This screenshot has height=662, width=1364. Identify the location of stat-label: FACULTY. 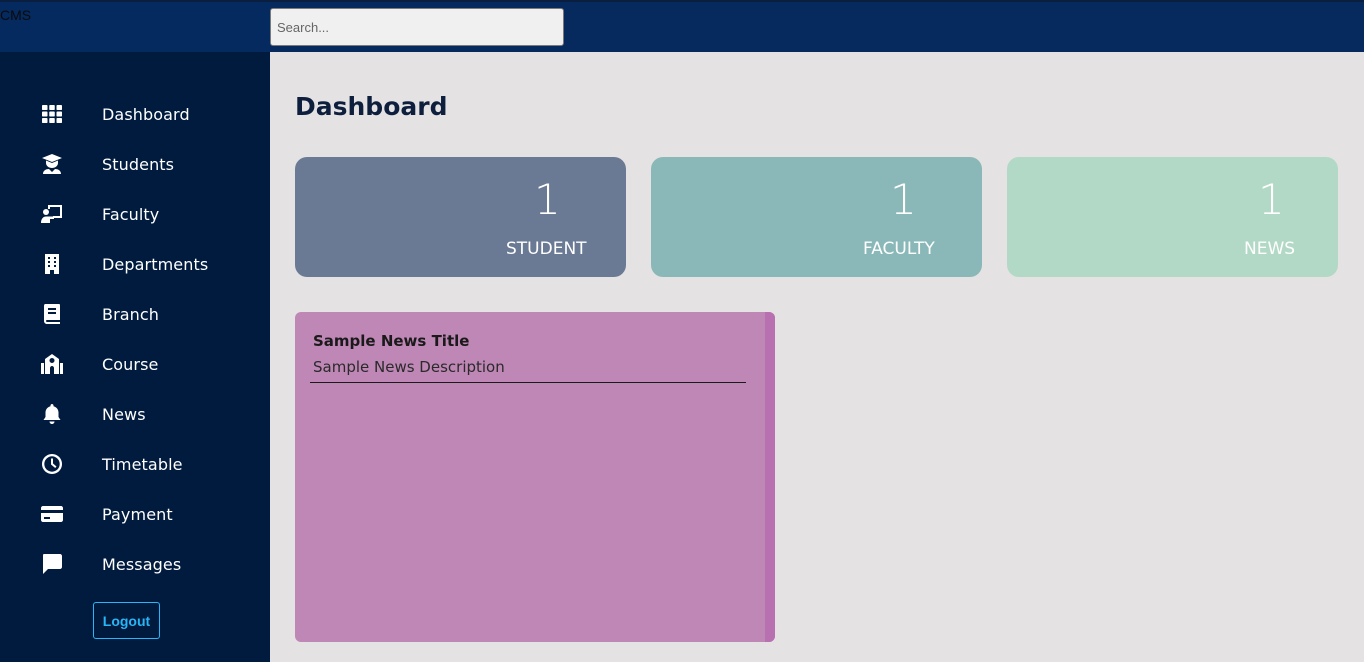
(899, 249).